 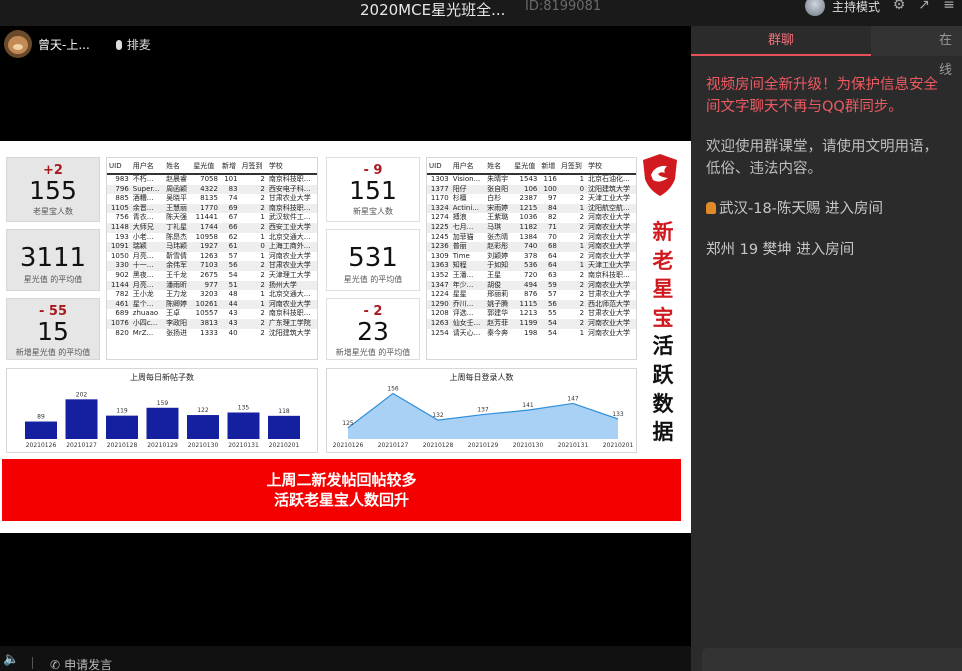 What do you see at coordinates (439, 266) in the screenshot?
I see `table-cell: 1363` at bounding box center [439, 266].